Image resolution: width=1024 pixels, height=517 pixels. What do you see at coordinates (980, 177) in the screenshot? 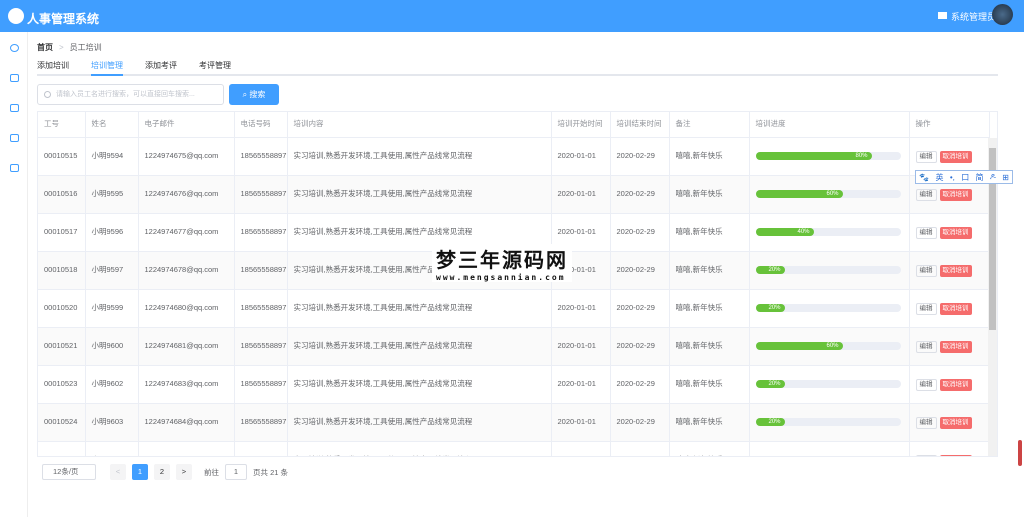
I see `ime-button: 简` at bounding box center [980, 177].